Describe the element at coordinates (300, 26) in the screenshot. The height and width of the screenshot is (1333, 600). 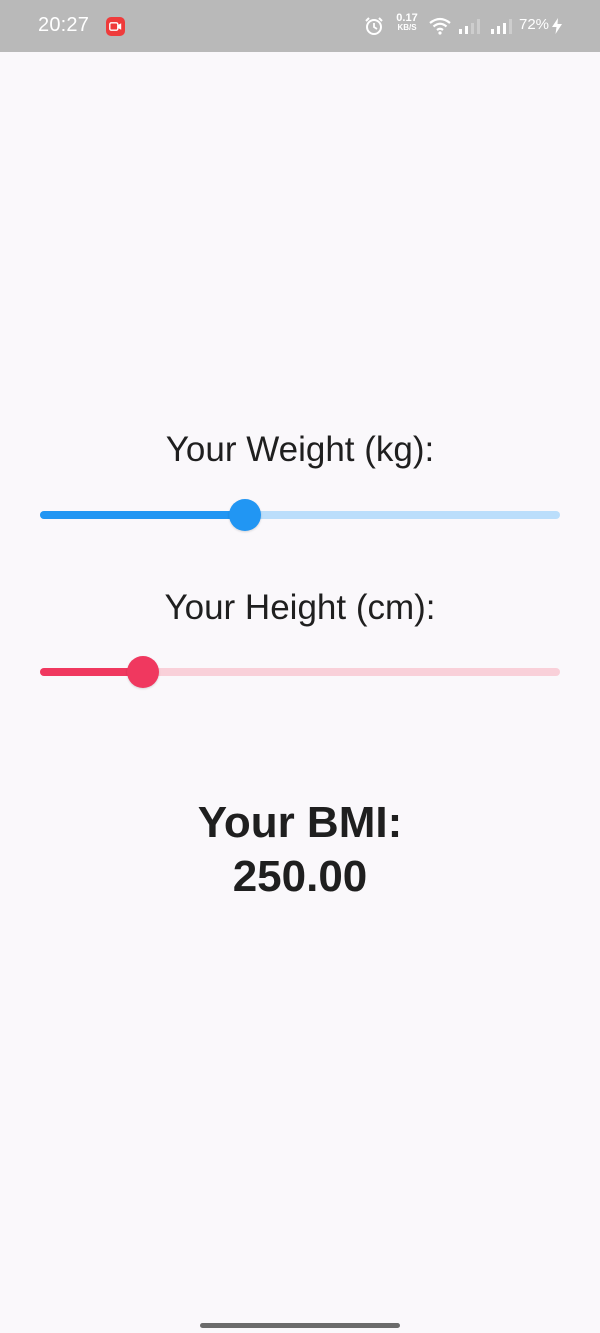
I see `status-bar: 20:27 0.17 KB/S 72%` at that location.